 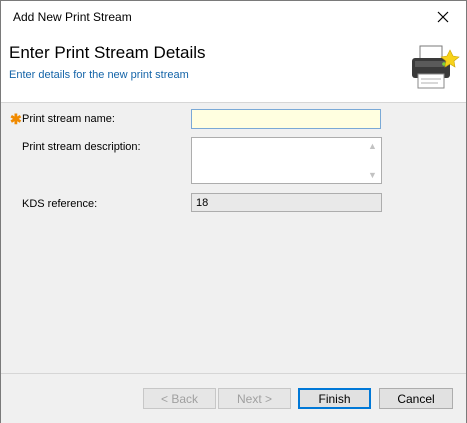 What do you see at coordinates (372, 160) in the screenshot?
I see `description-scrollbar: ▲ ▼` at bounding box center [372, 160].